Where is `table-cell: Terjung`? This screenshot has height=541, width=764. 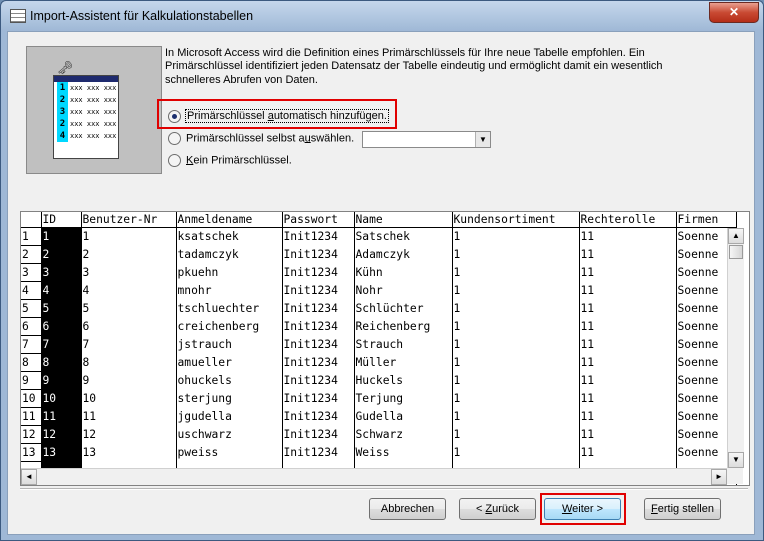 table-cell: Terjung is located at coordinates (403, 398).